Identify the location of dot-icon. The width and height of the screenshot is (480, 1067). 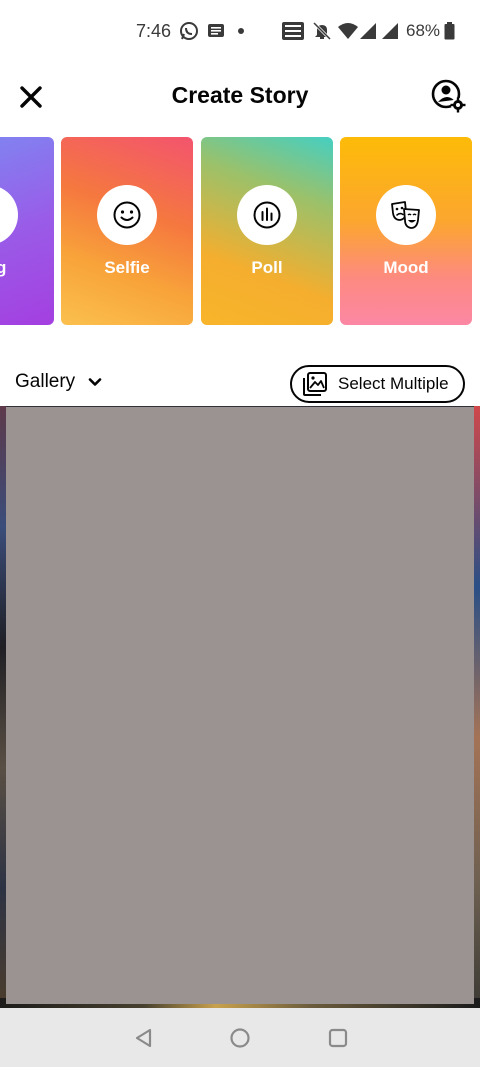
(241, 31).